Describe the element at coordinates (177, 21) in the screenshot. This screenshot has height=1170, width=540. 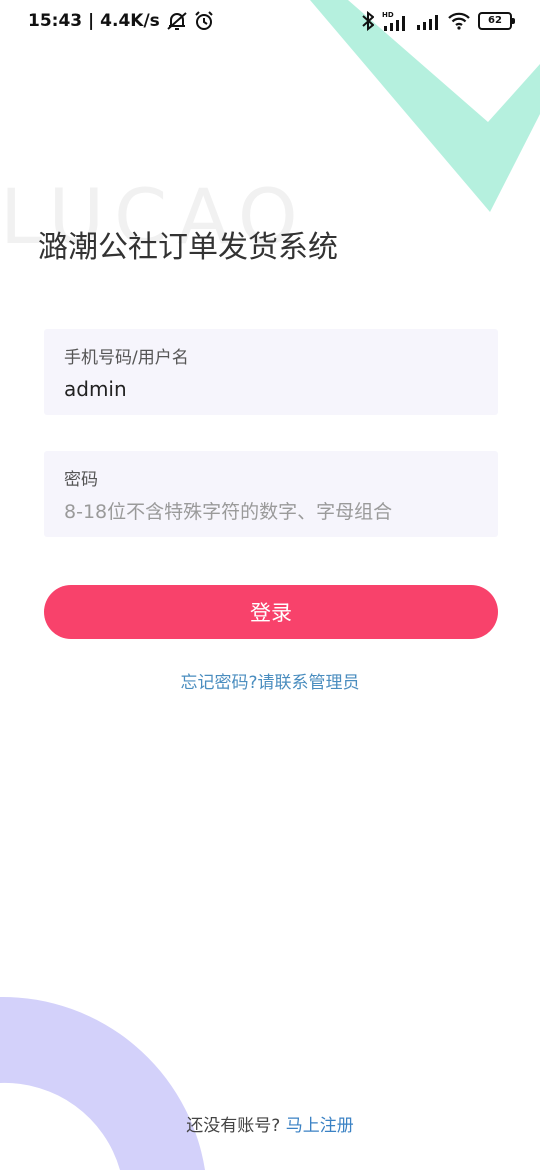
I see `muted-bell-icon` at that location.